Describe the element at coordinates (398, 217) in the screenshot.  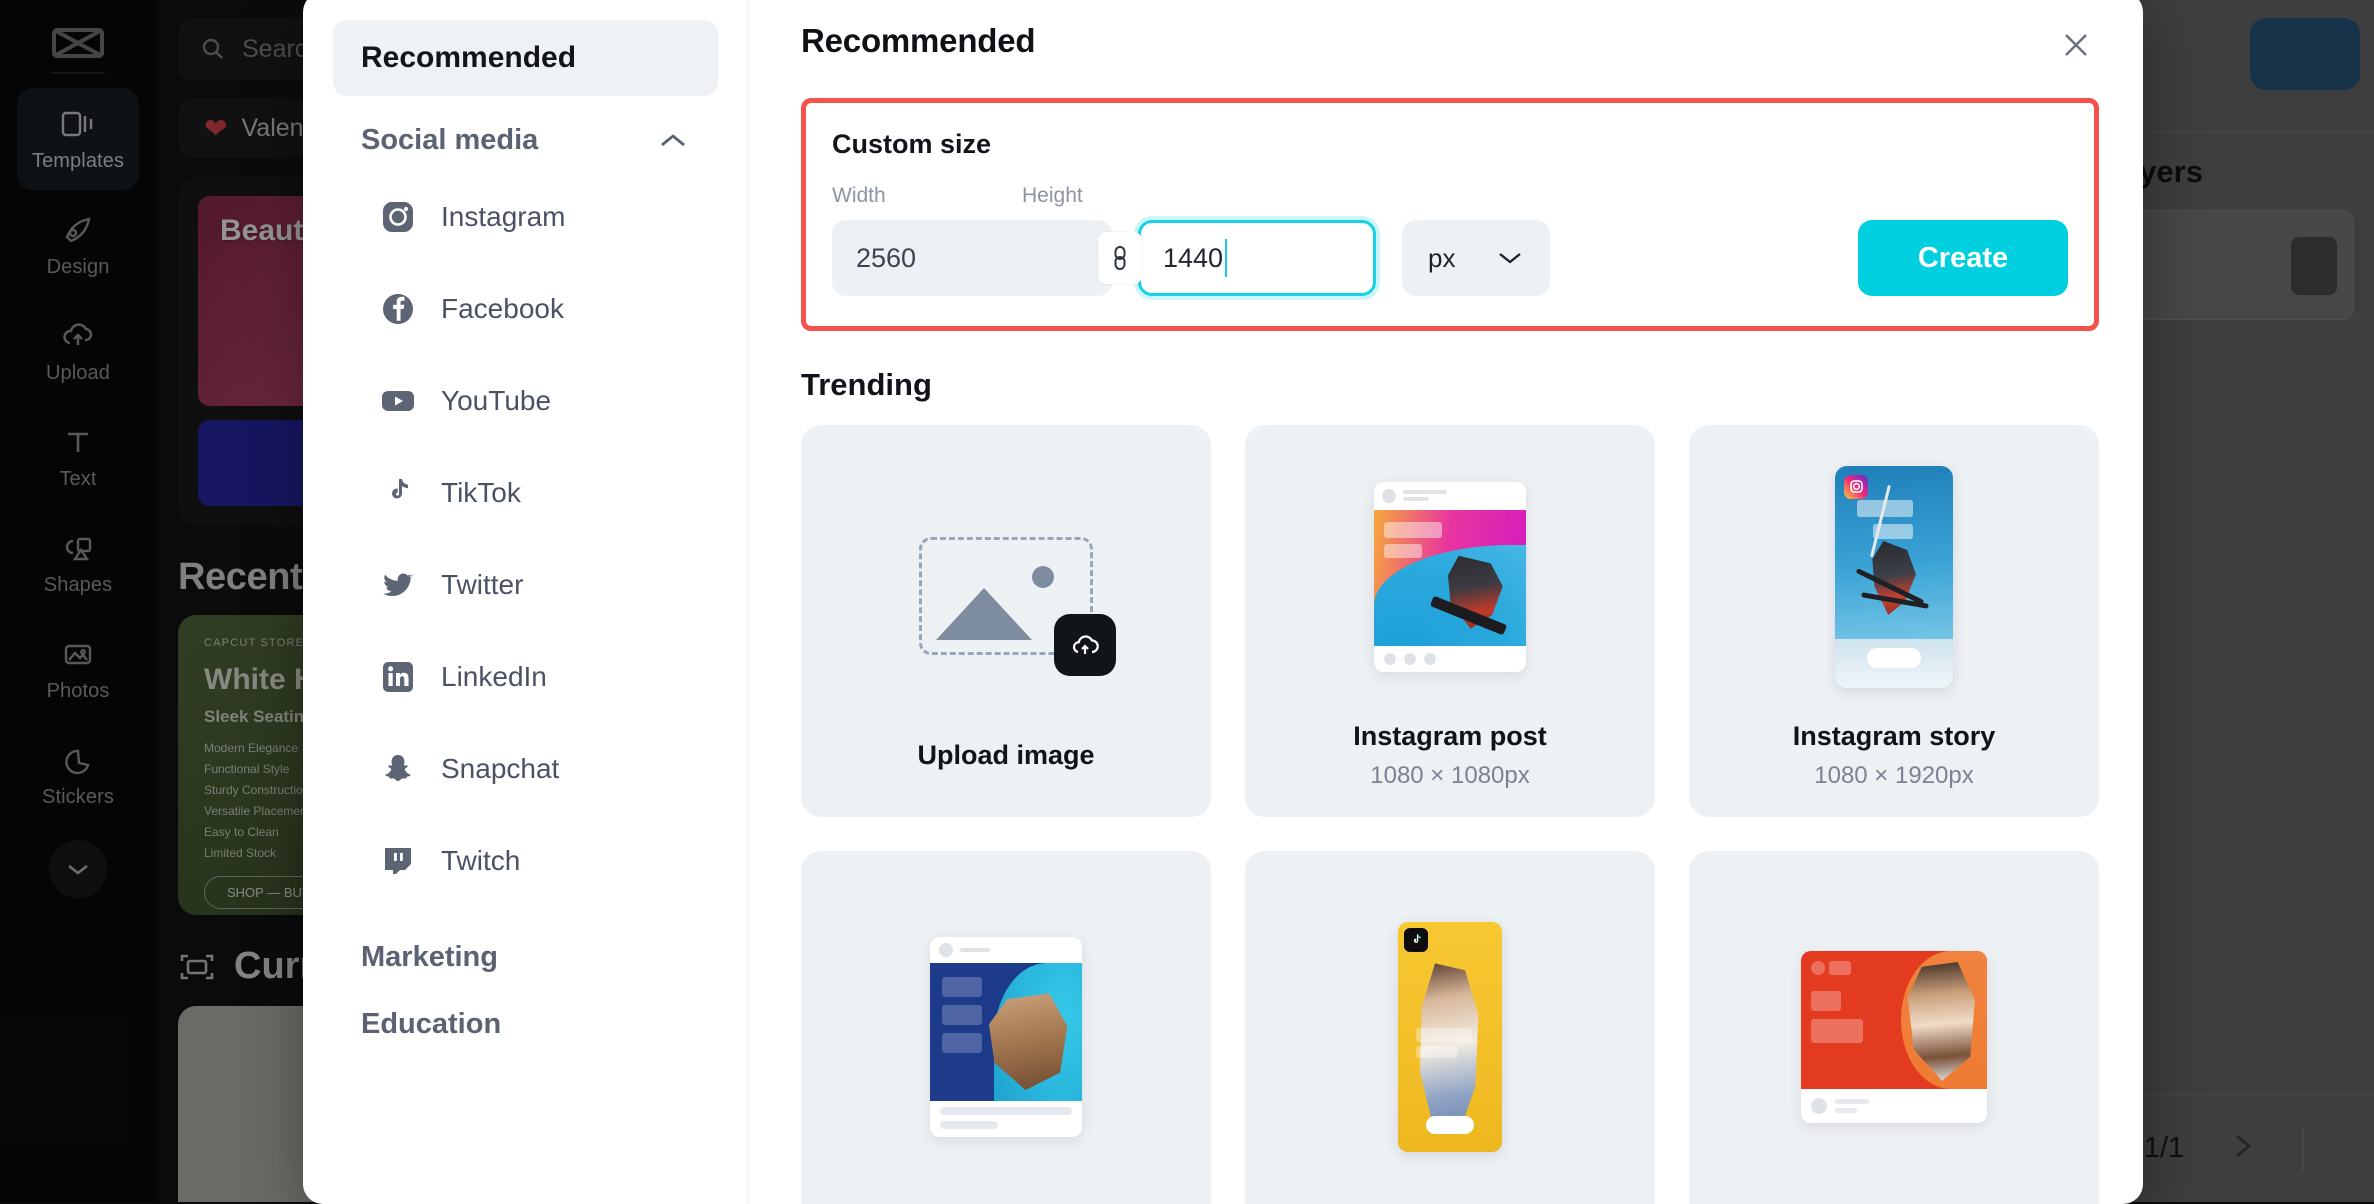
I see `instagram-icon` at that location.